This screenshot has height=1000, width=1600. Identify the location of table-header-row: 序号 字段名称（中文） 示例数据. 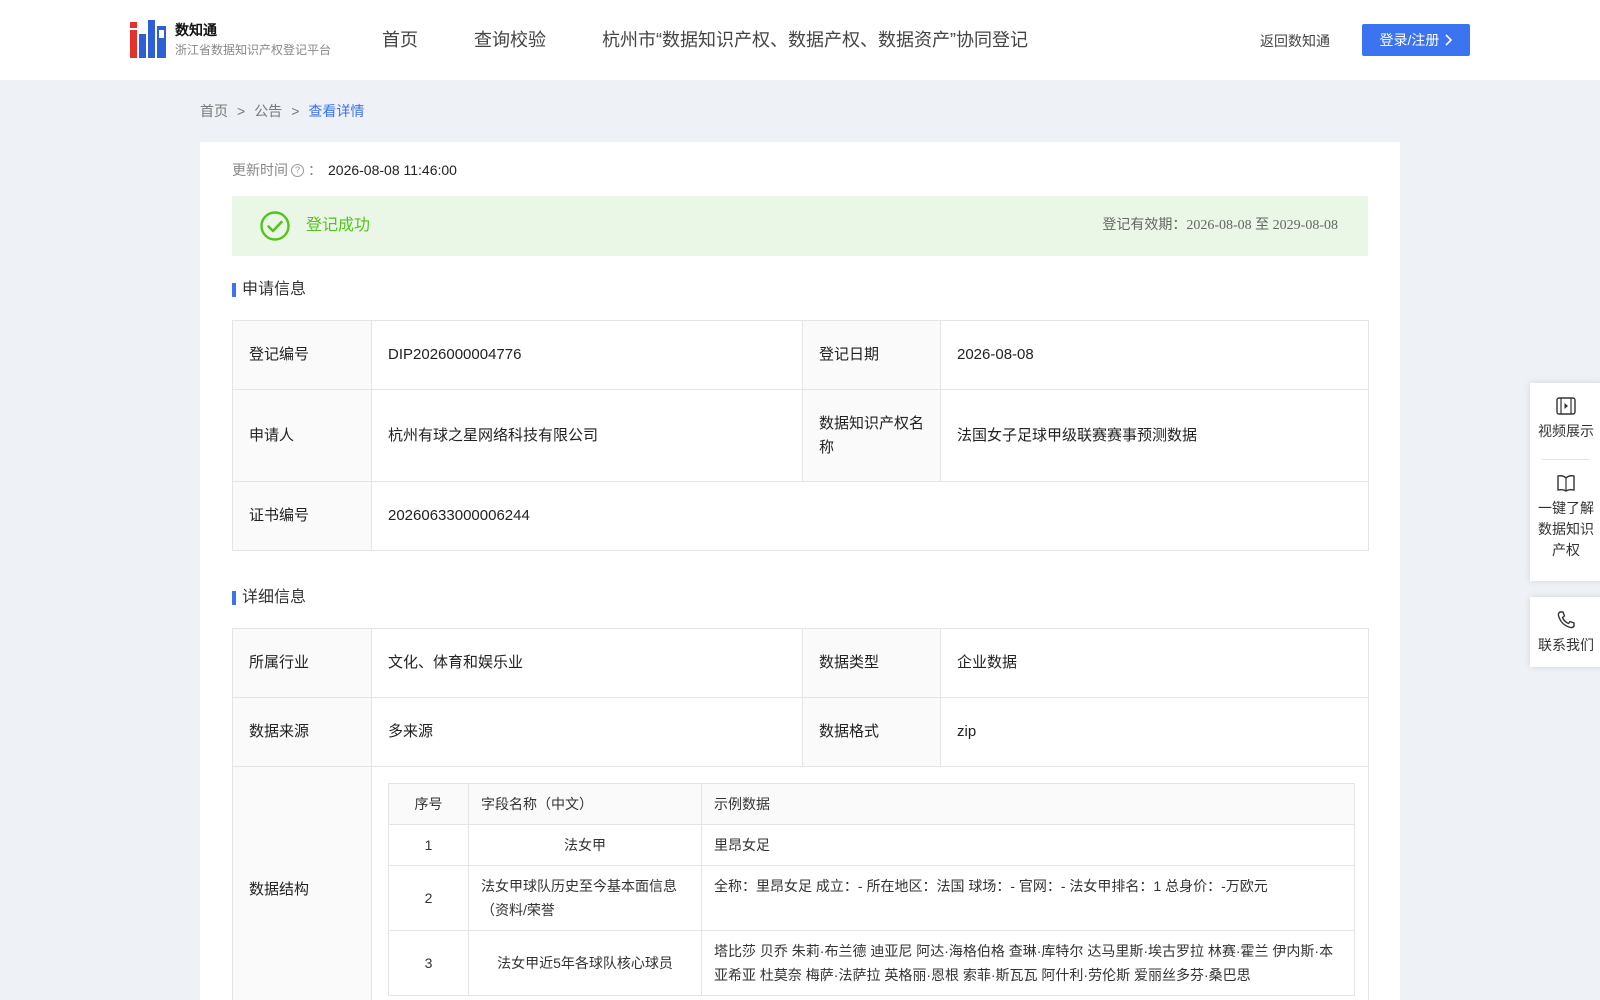
(871, 804).